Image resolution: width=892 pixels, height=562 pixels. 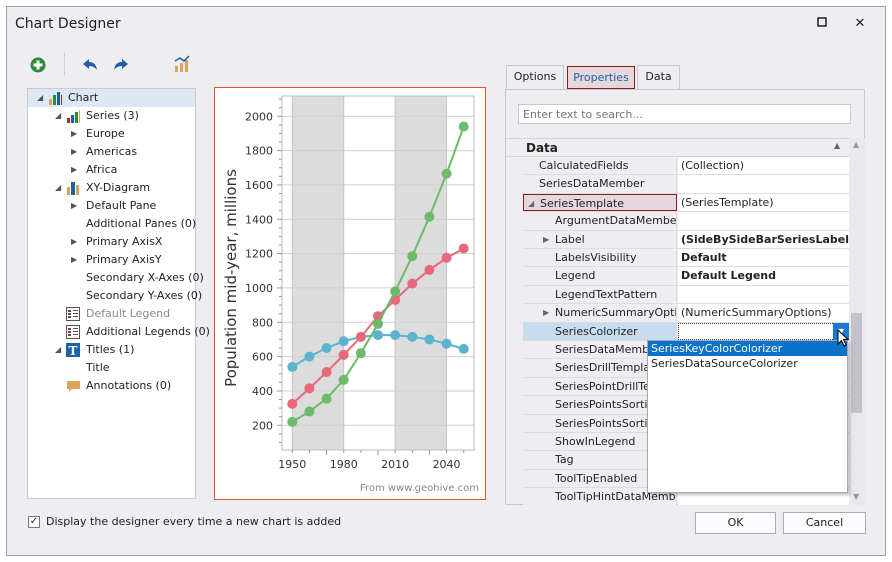 I want to click on add-button, so click(x=38, y=66).